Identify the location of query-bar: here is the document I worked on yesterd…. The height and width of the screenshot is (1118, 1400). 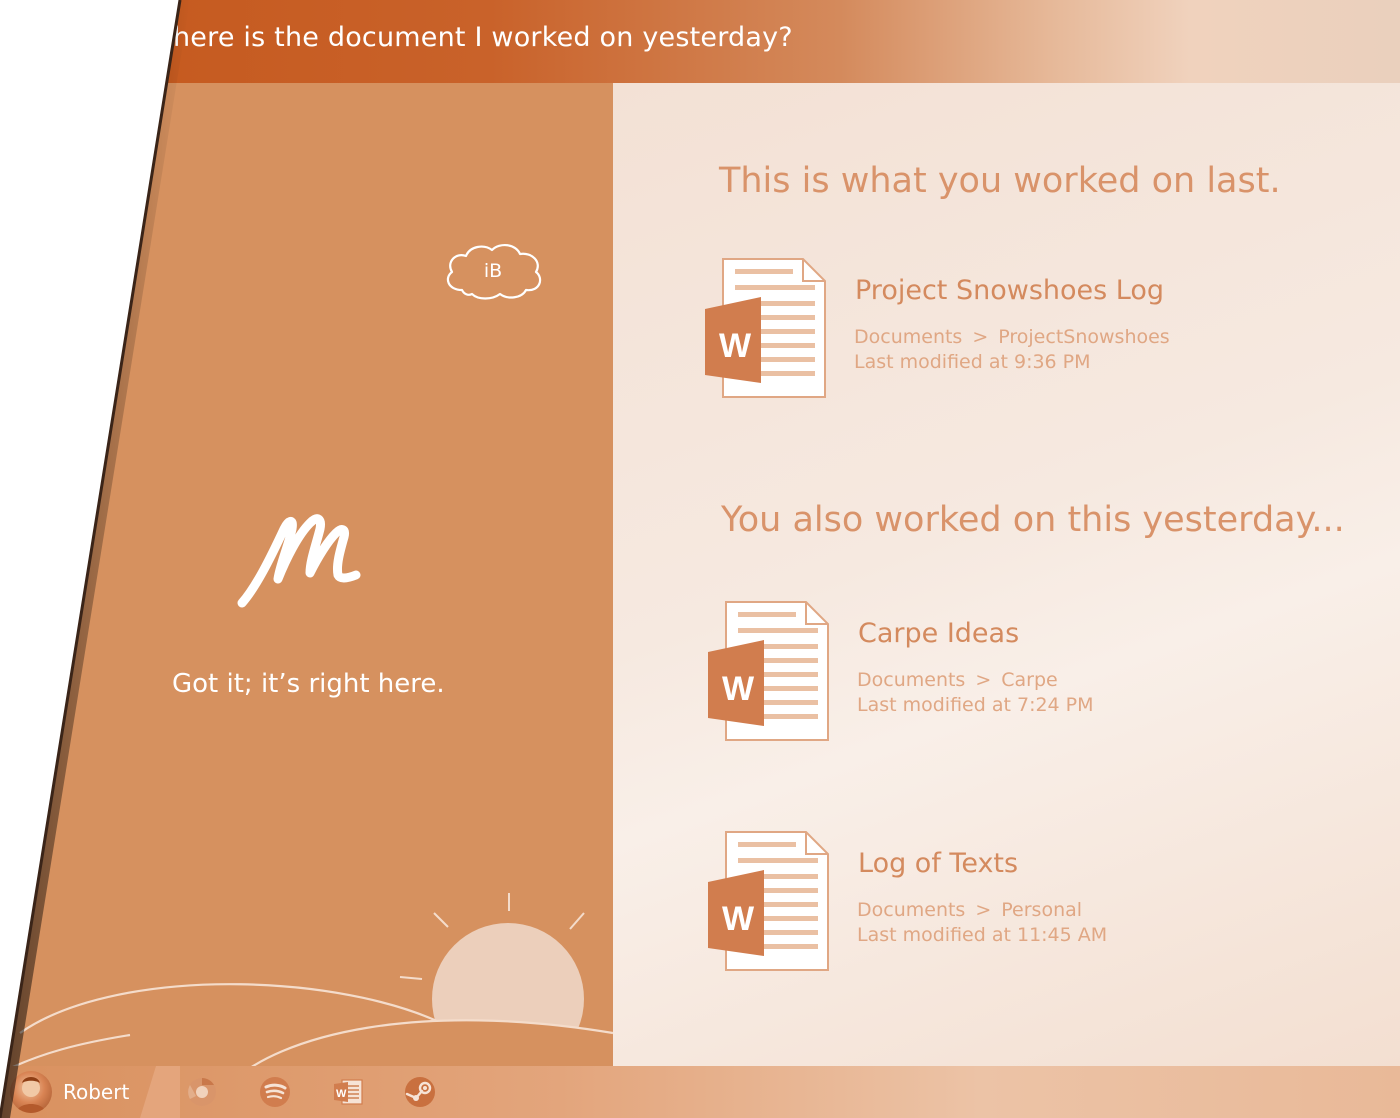
(700, 41).